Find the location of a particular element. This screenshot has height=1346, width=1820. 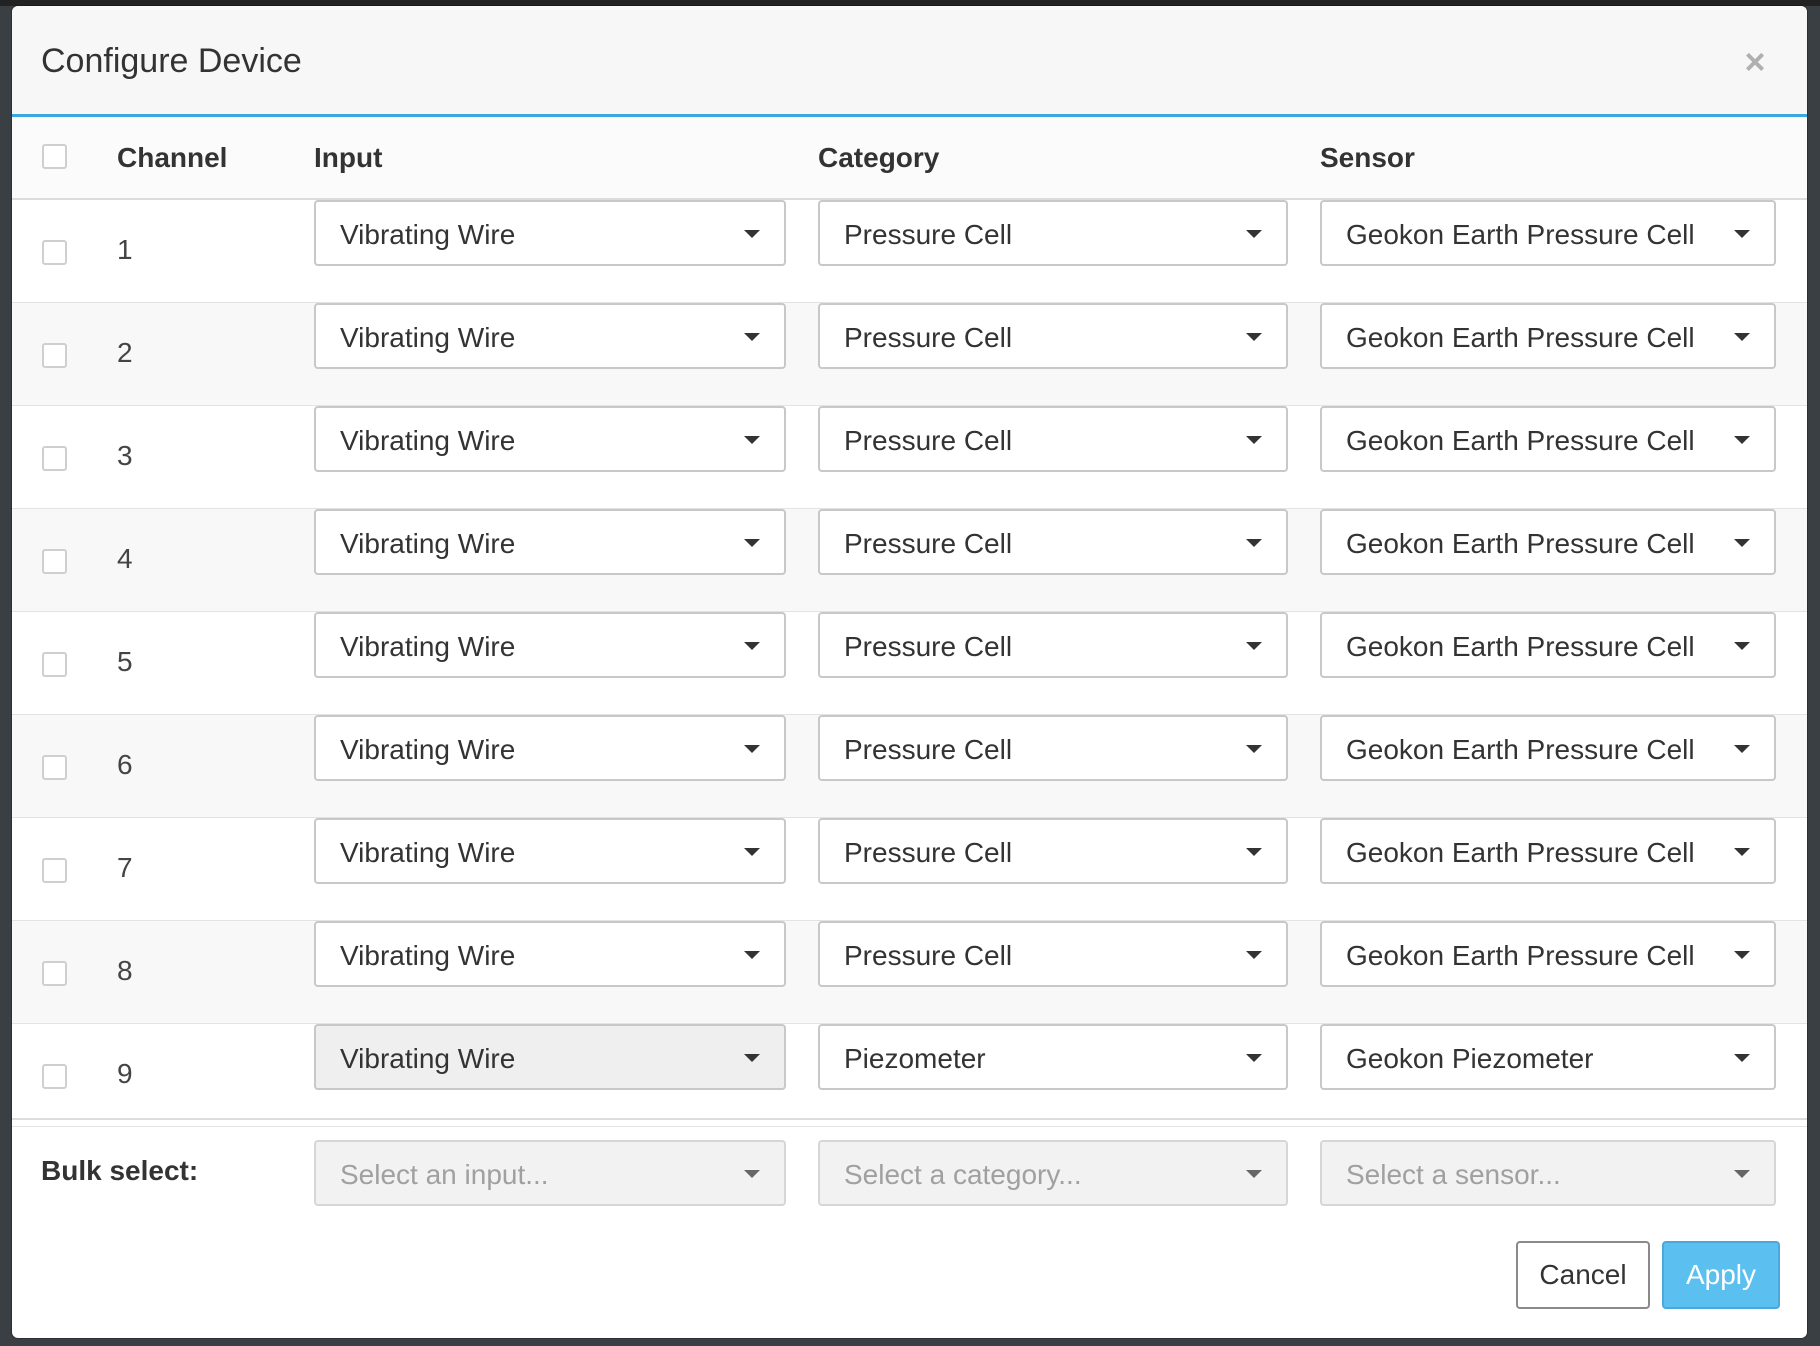

channel-number: 3 is located at coordinates (125, 455).